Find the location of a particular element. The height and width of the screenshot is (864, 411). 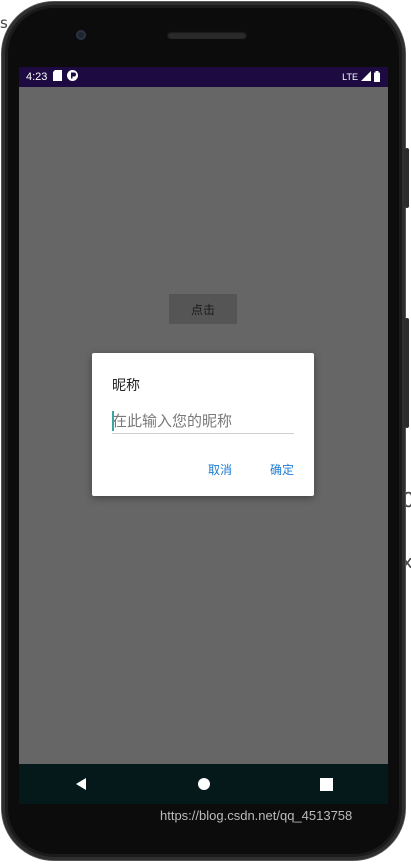

app-notification-icon is located at coordinates (73, 77).